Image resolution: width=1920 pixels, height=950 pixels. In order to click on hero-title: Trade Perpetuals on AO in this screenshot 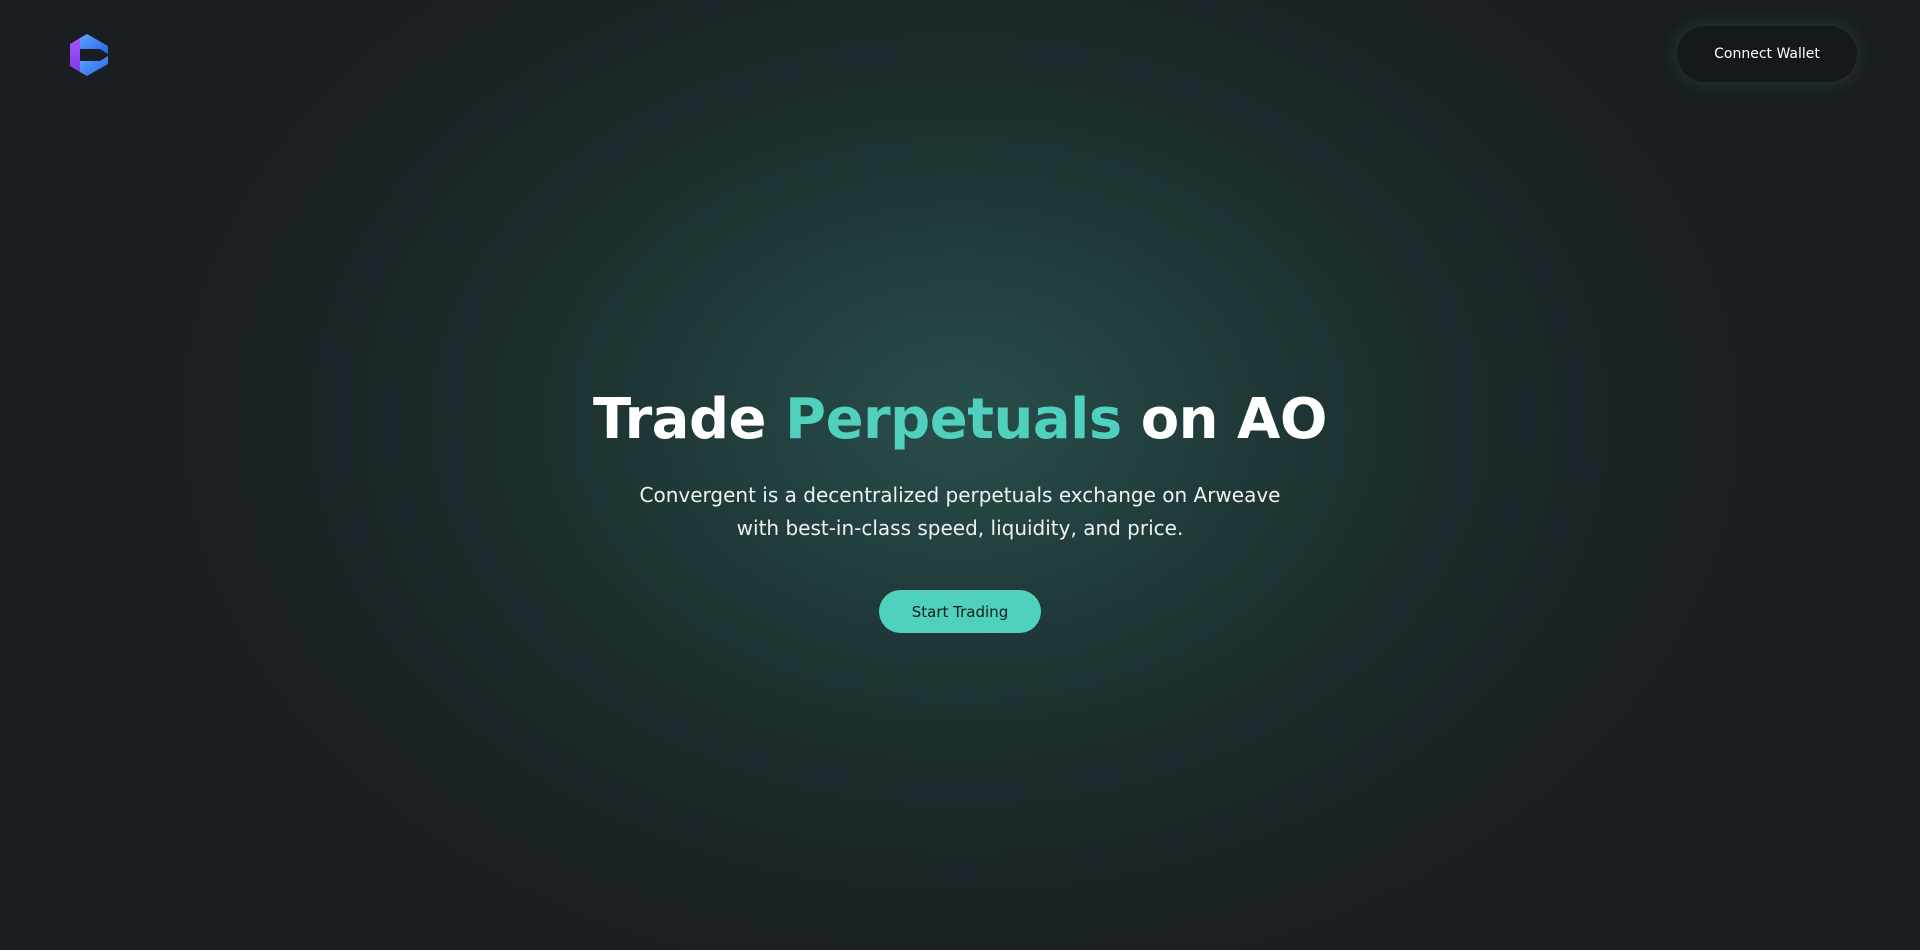, I will do `click(960, 420)`.